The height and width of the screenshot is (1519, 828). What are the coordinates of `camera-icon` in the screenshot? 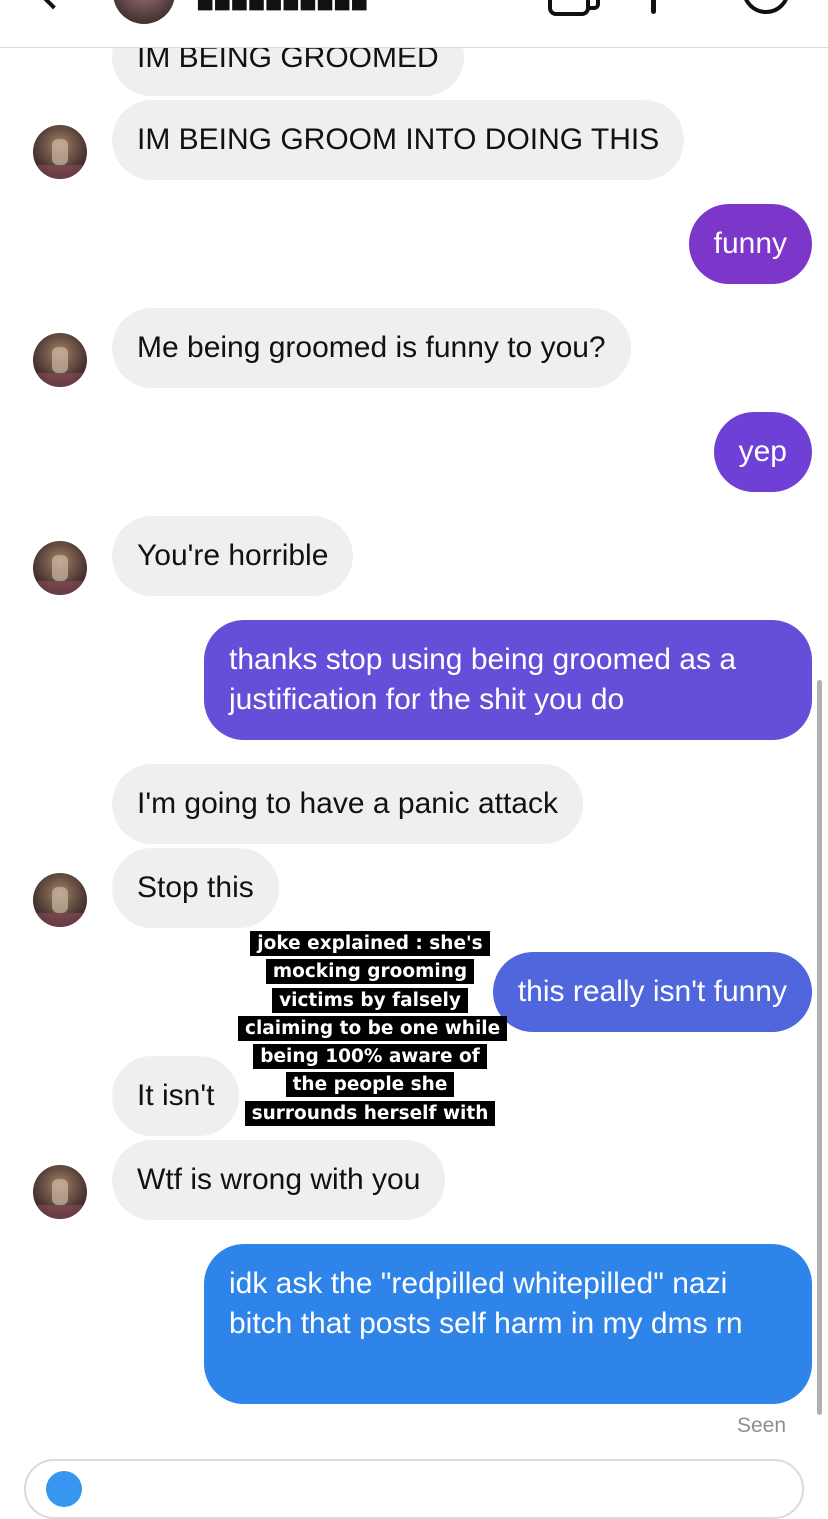 It's located at (64, 1489).